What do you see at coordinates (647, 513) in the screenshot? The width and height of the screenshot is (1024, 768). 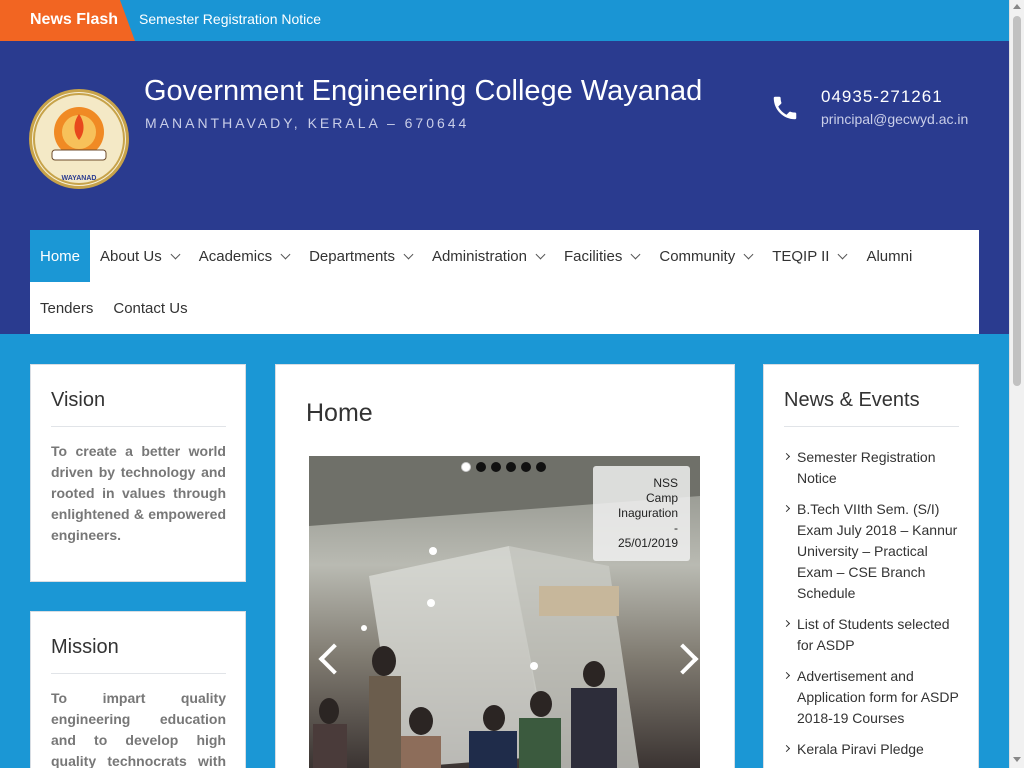 I see `caption-line: Inaguration` at bounding box center [647, 513].